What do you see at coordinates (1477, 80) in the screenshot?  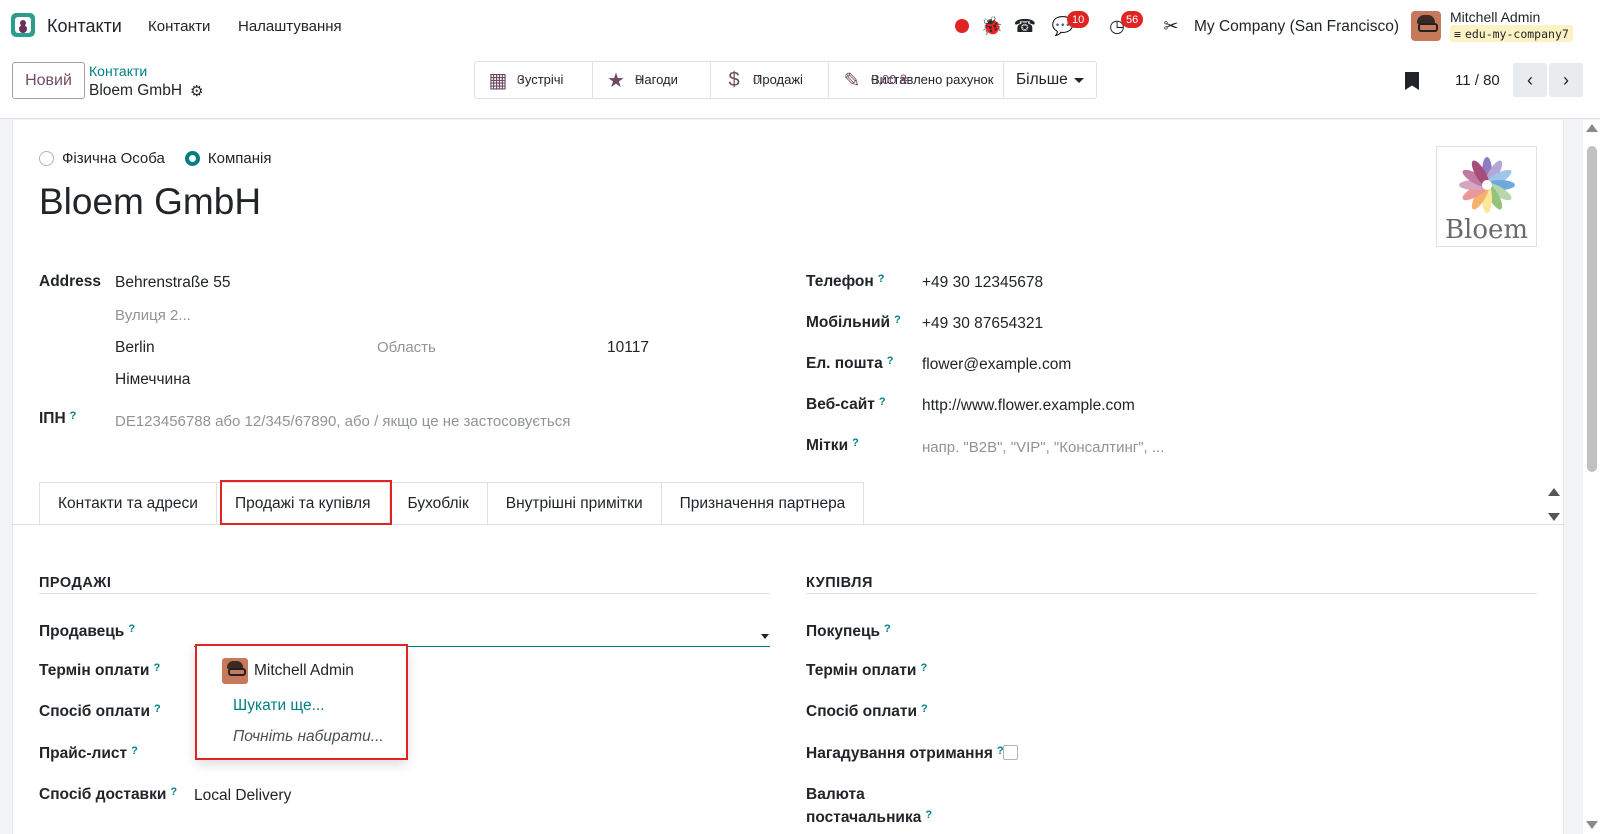 I see `pager-value: 11 / 80` at bounding box center [1477, 80].